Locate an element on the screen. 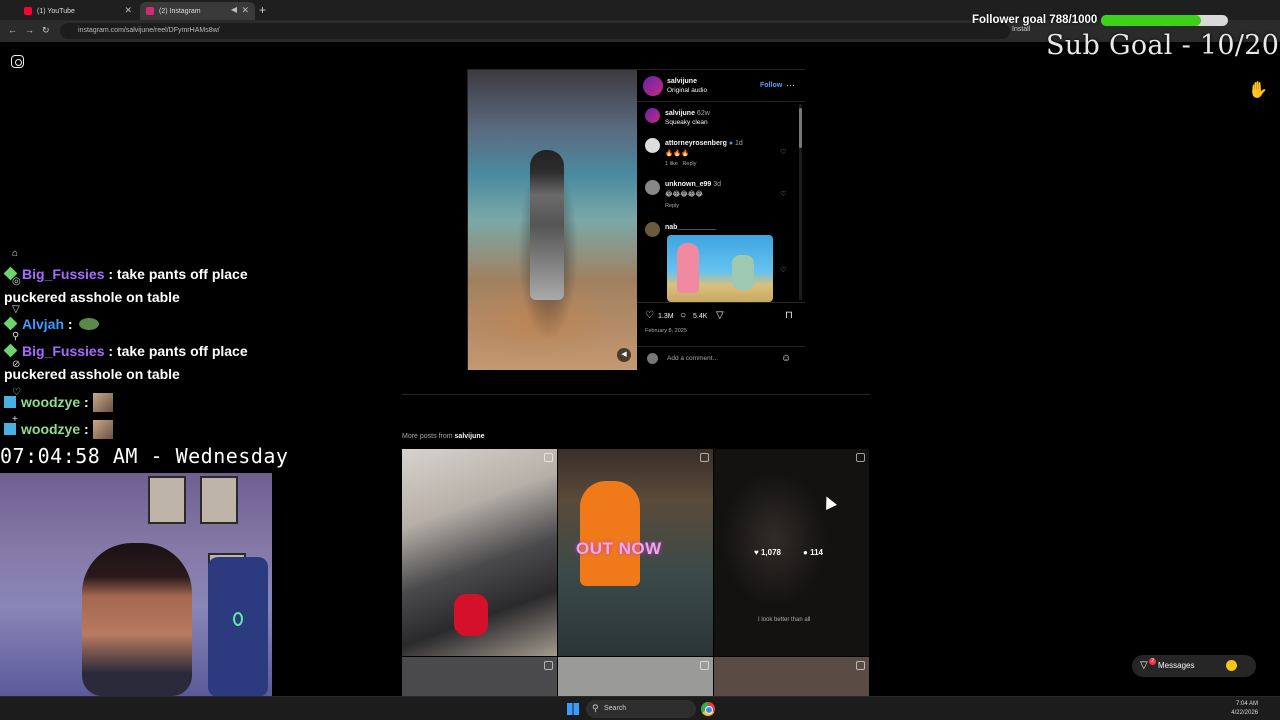 This screenshot has height=720, width=1280. reels-icon: ▽ is located at coordinates (16, 309).